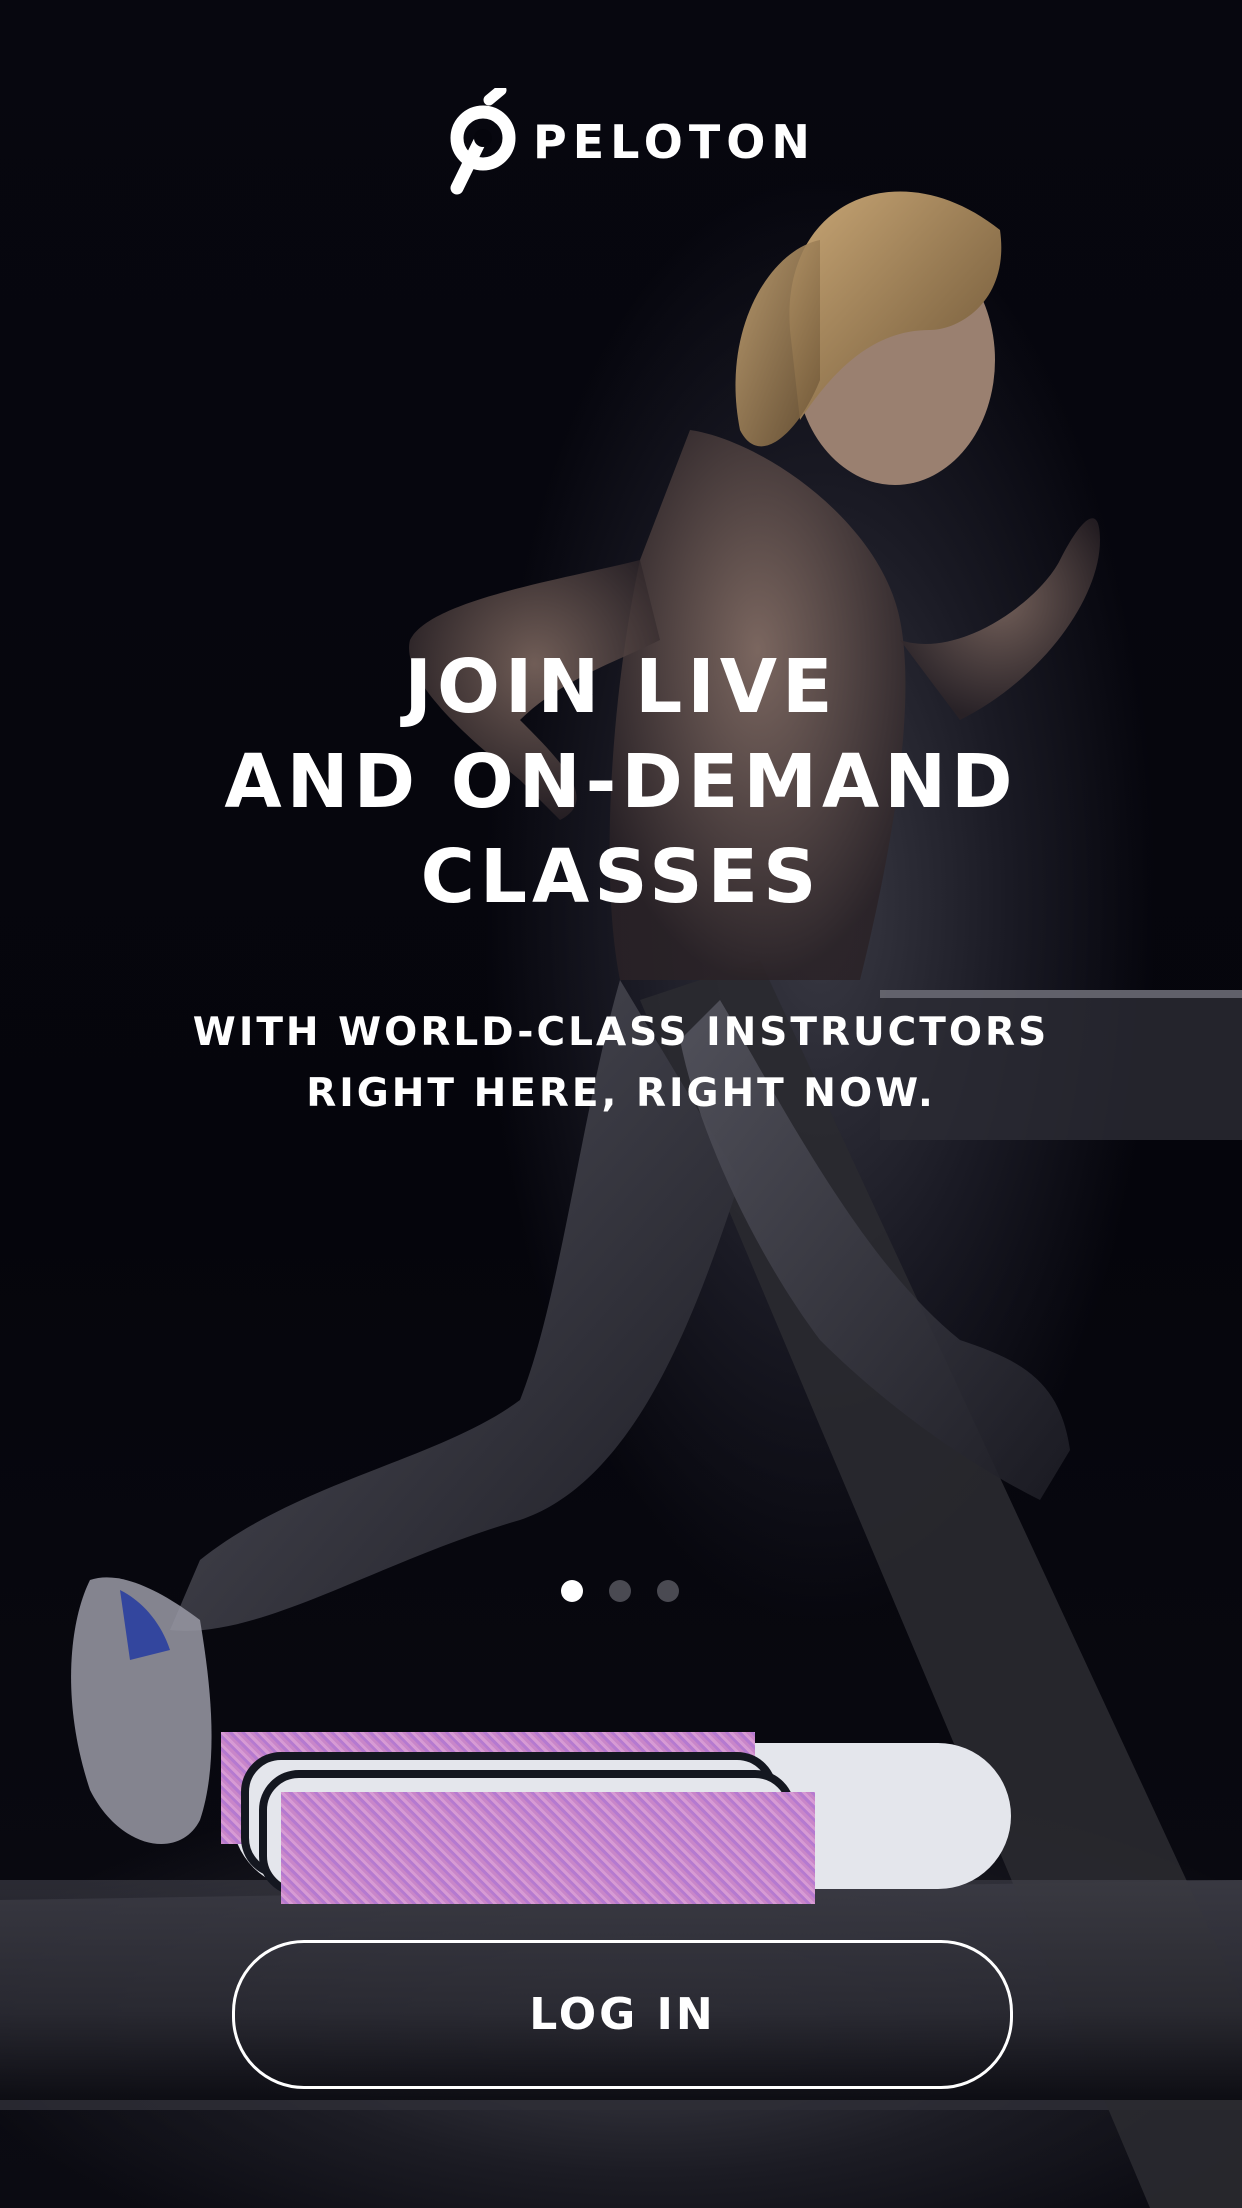 This screenshot has height=2208, width=1242. Describe the element at coordinates (548, 1848) in the screenshot. I see `redacted-overlay` at that location.